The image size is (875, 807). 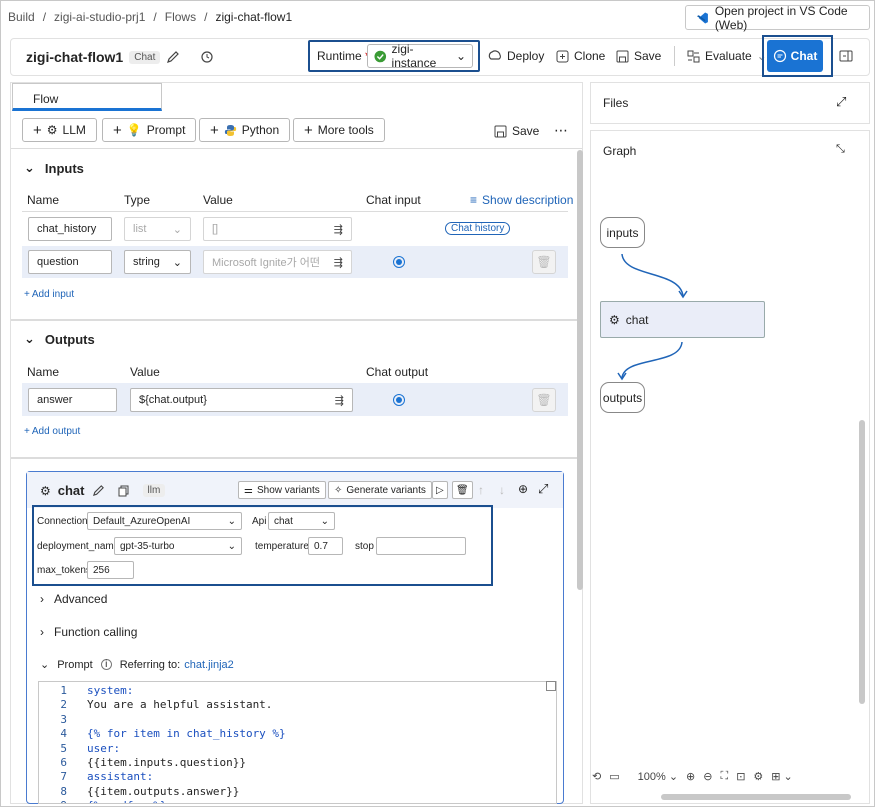 What do you see at coordinates (54, 168) in the screenshot?
I see `inputs-header: ⌄ Inputs` at bounding box center [54, 168].